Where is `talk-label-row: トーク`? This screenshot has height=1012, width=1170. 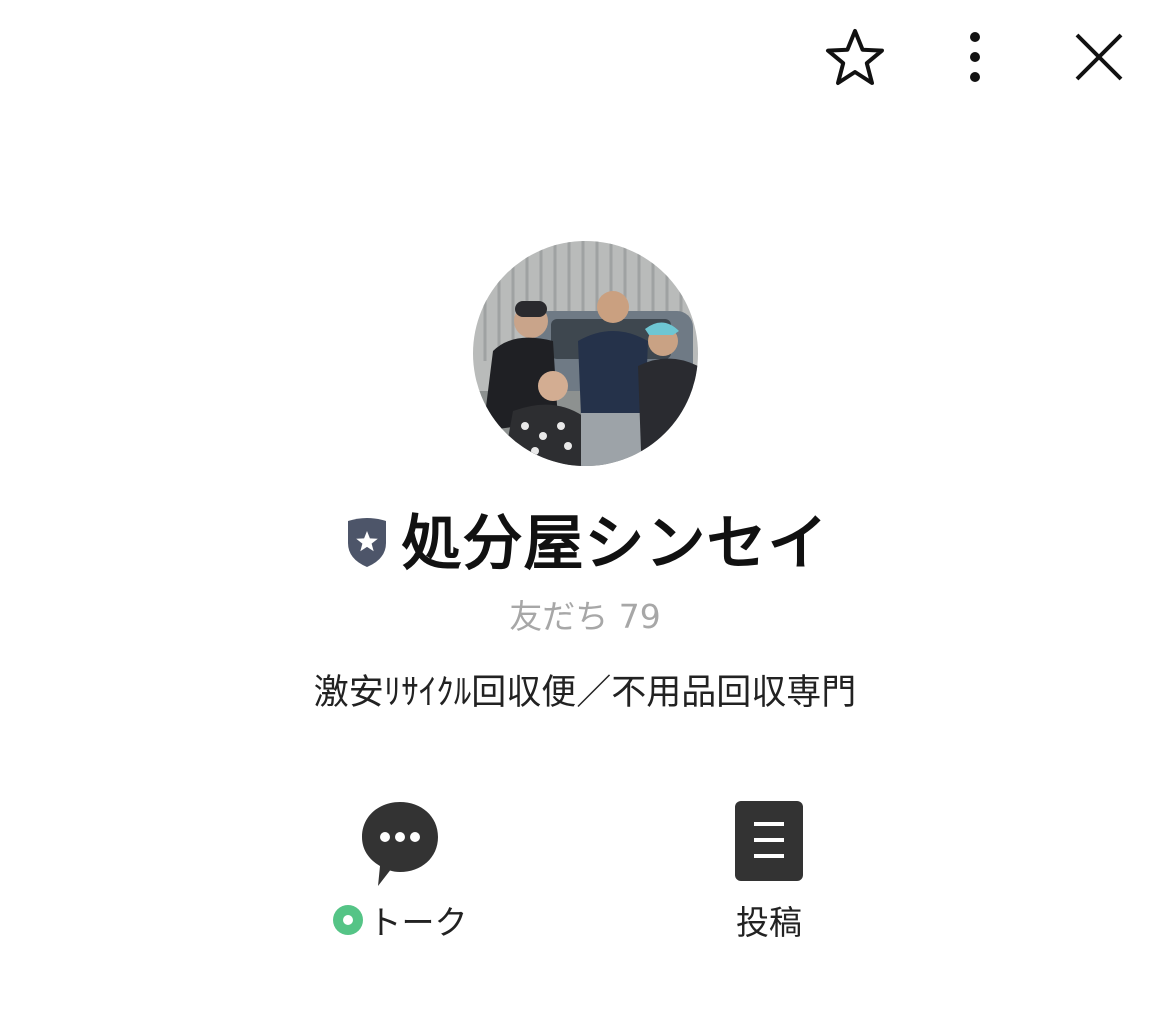
talk-label-row: トーク is located at coordinates (400, 920).